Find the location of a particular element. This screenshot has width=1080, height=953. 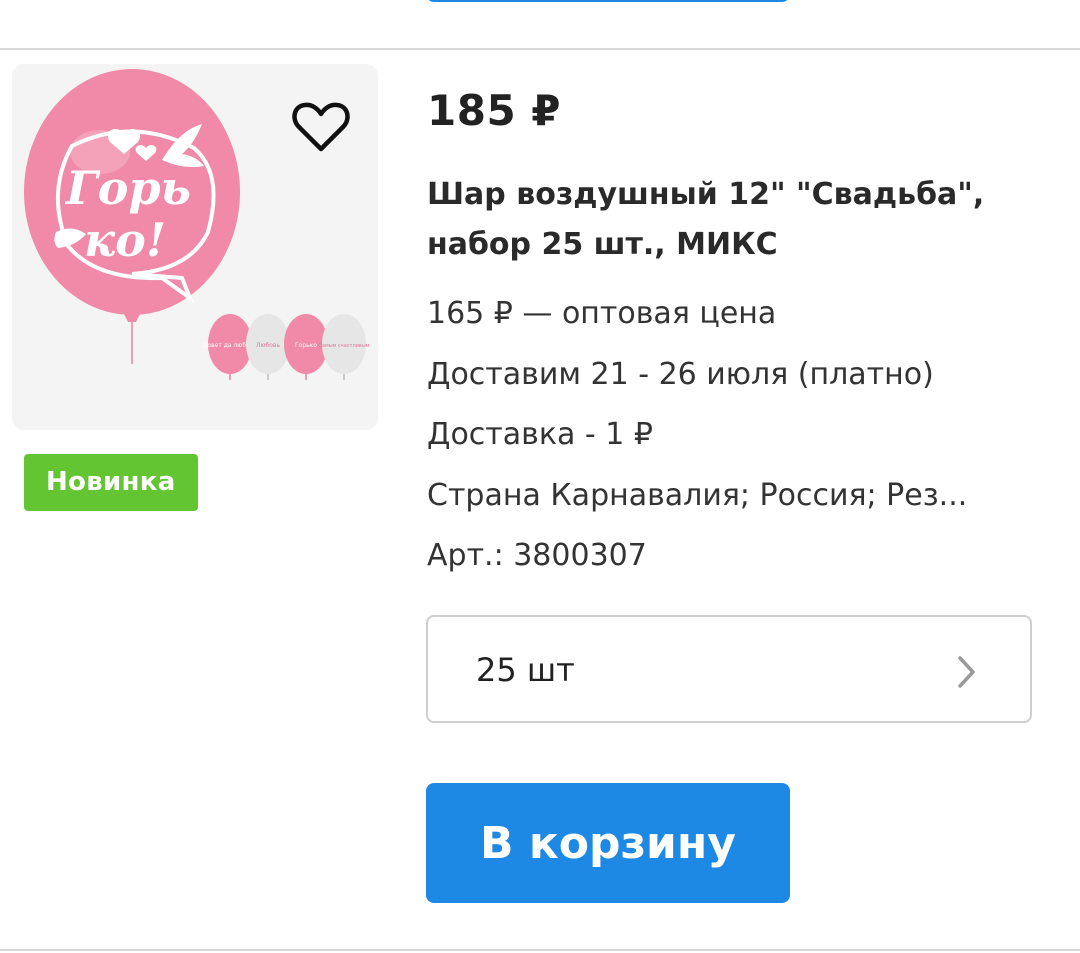

small-balloon-label: Любовь is located at coordinates (268, 345).